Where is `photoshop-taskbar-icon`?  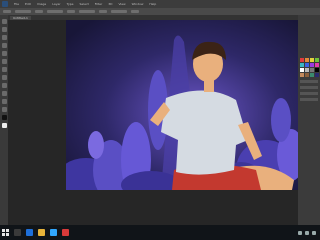 photoshop-taskbar-icon is located at coordinates (53, 232).